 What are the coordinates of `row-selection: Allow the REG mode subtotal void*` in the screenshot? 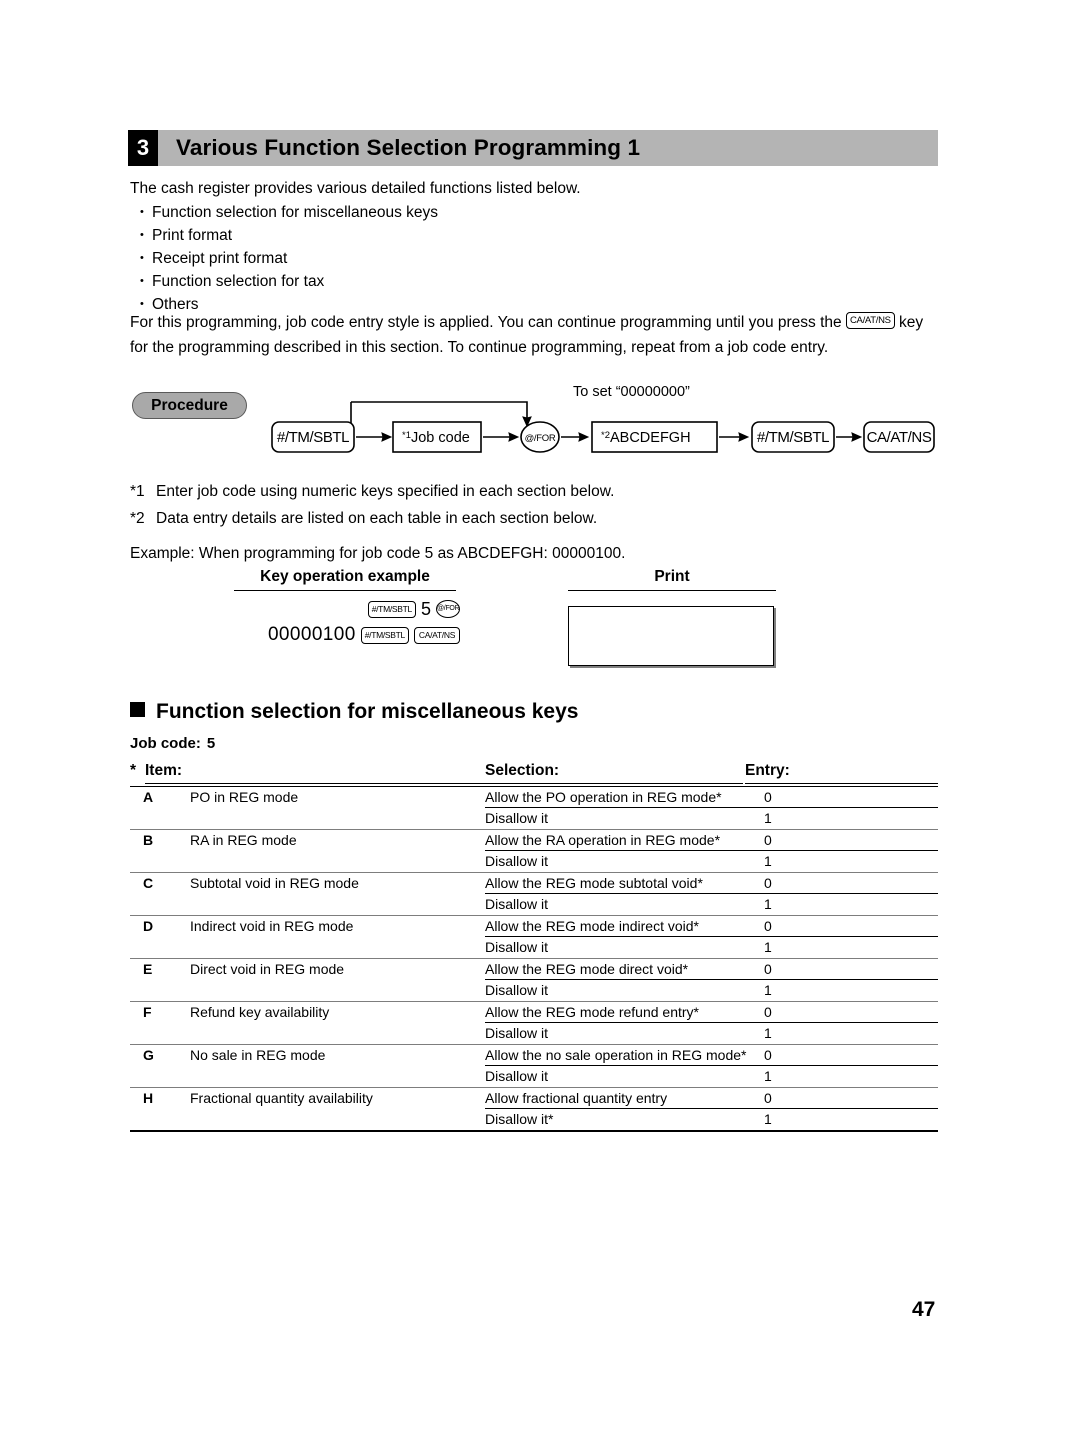 It's located at (594, 883).